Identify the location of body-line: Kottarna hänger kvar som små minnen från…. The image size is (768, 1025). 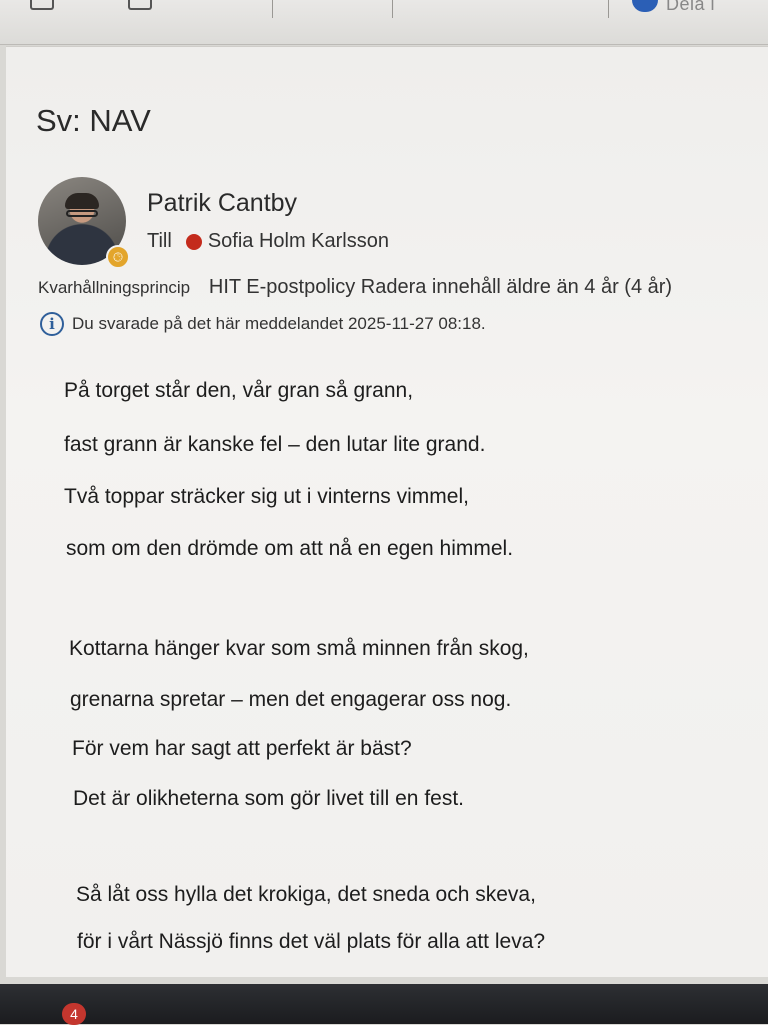
(299, 648).